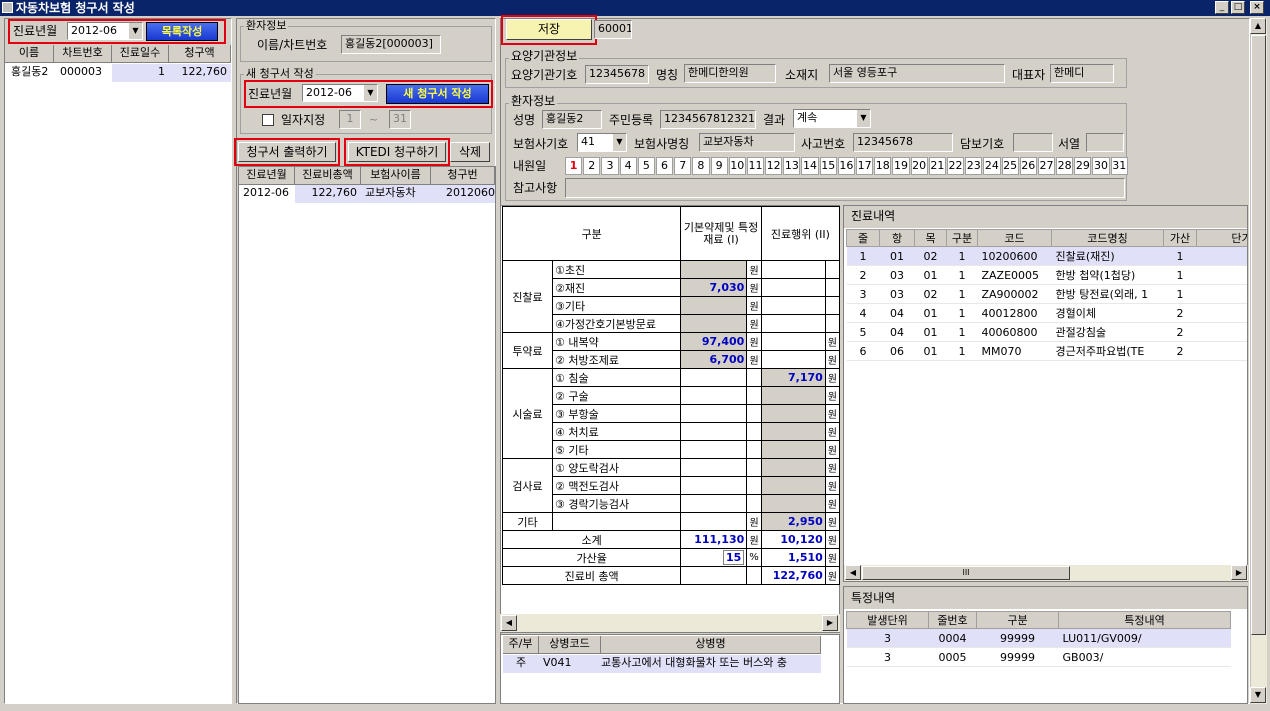  I want to click on visit-day-5: 5, so click(646, 166).